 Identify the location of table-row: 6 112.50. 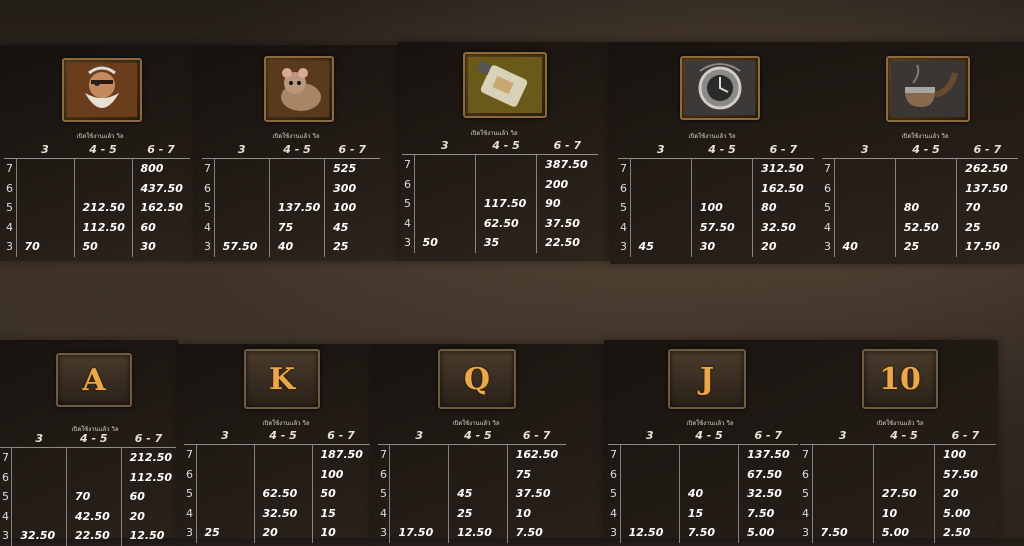
(88, 477).